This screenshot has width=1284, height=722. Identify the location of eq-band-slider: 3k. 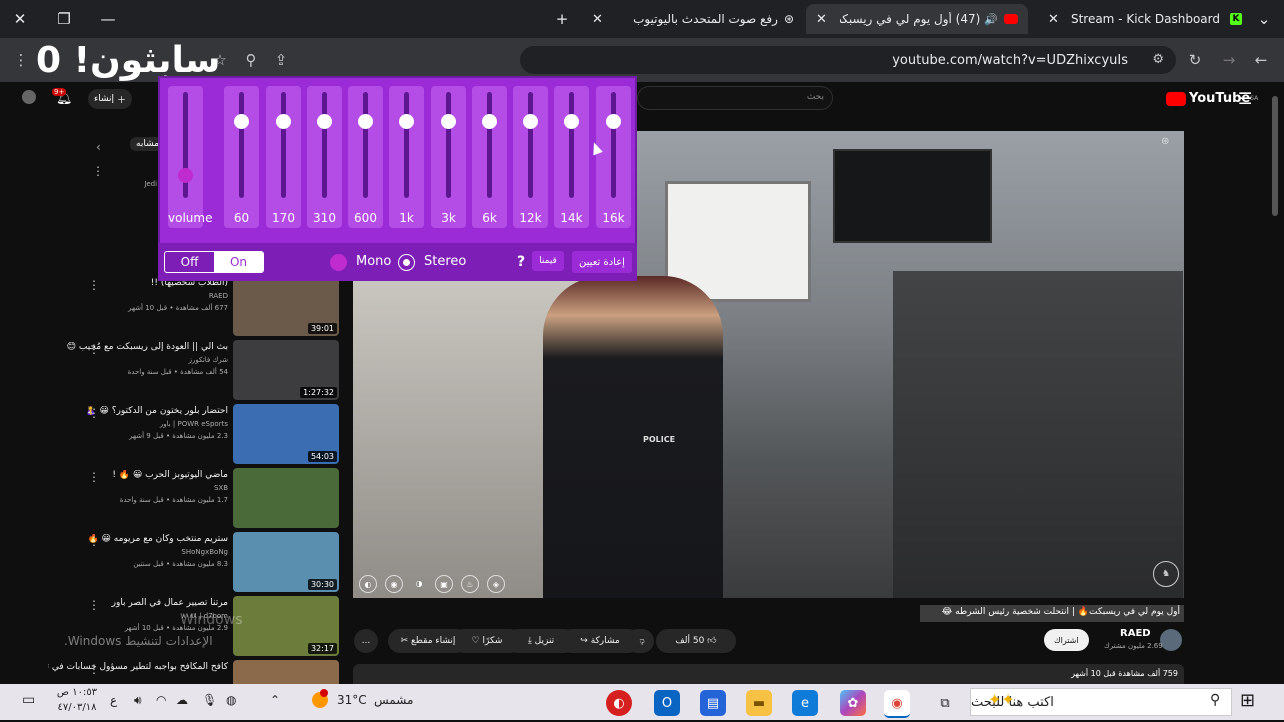
(448, 157).